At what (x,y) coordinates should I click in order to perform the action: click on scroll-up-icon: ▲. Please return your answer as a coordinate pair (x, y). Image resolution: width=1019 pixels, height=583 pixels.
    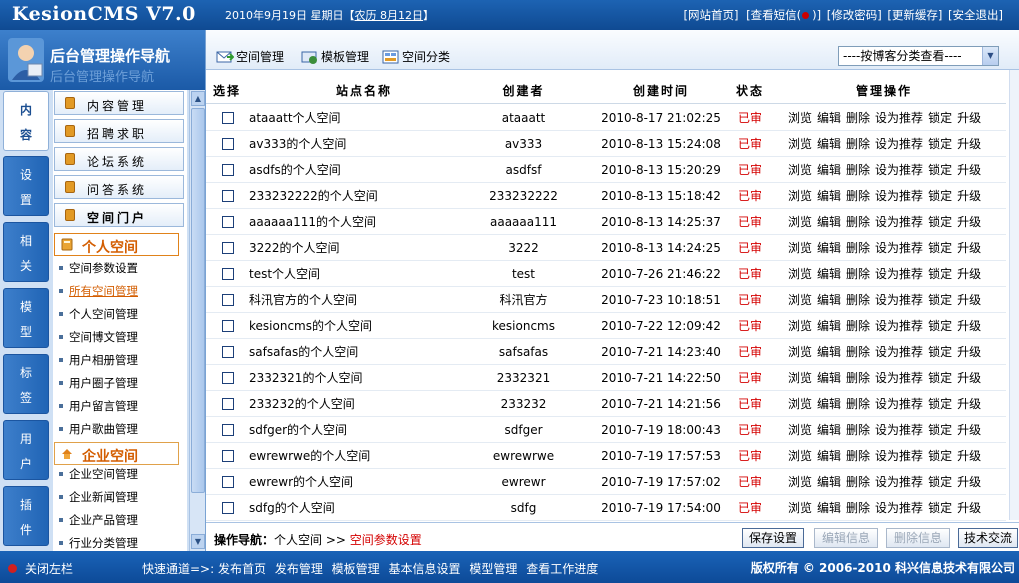
    Looking at the image, I should click on (198, 98).